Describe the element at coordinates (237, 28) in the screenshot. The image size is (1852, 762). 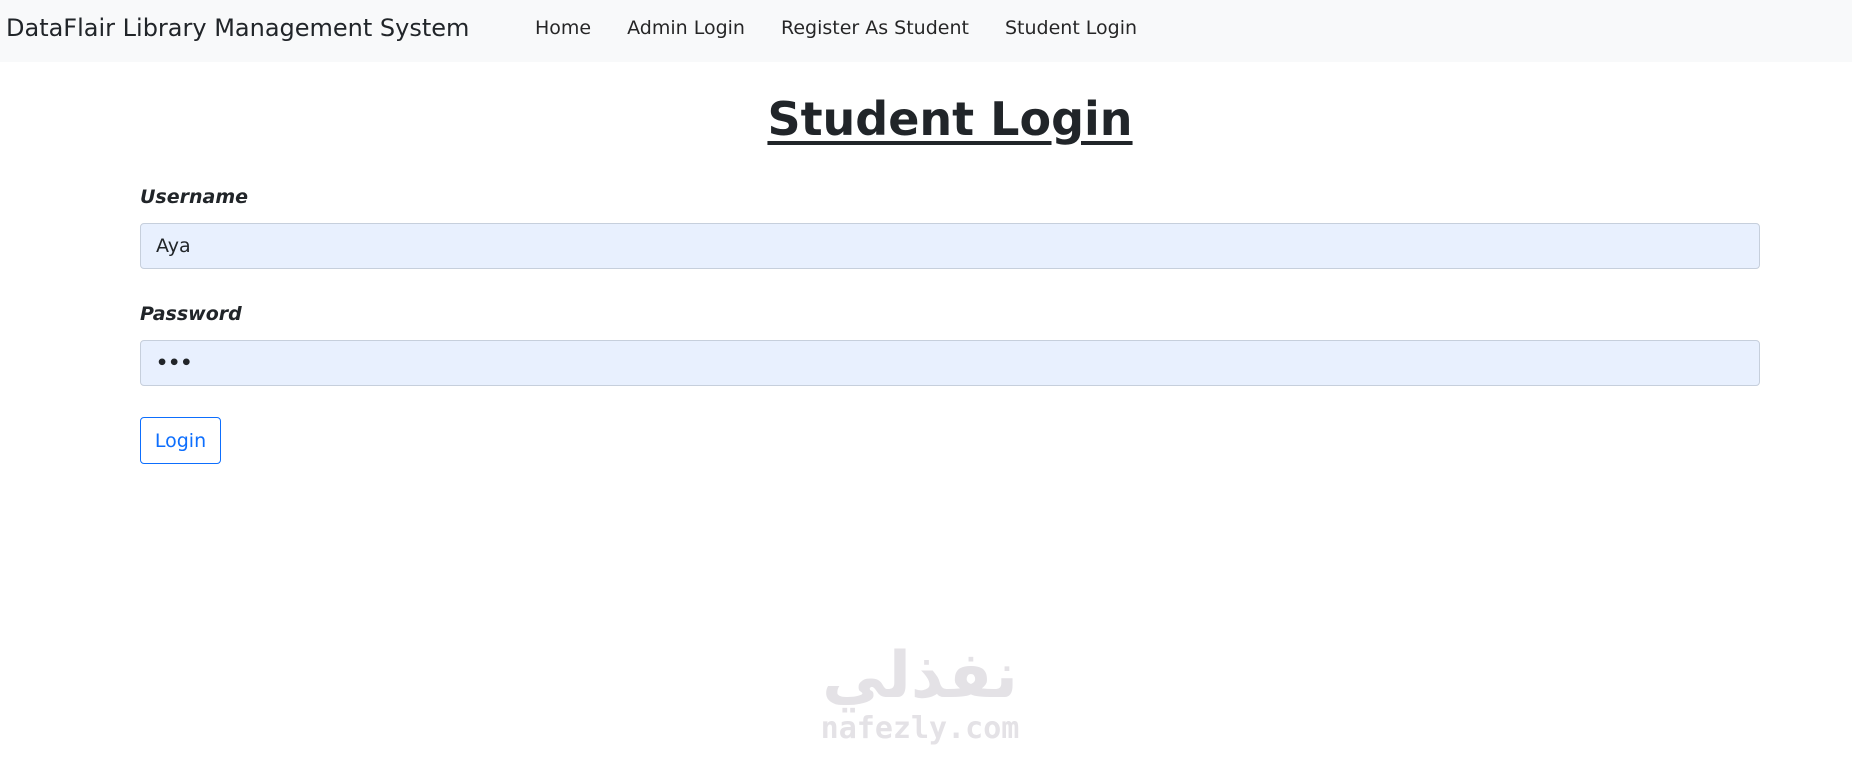
I see `navbar-brand: DataFlair Library Management System` at that location.